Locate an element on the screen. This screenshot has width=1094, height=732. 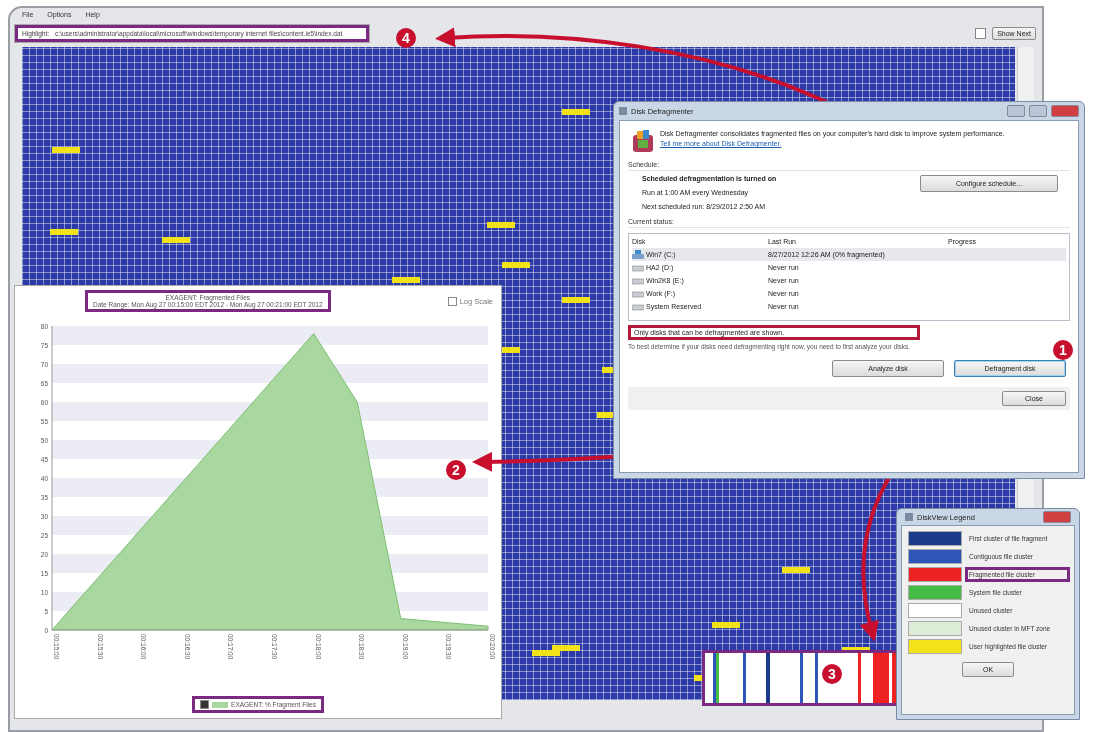
maximize-button is located at coordinates (1038, 111).